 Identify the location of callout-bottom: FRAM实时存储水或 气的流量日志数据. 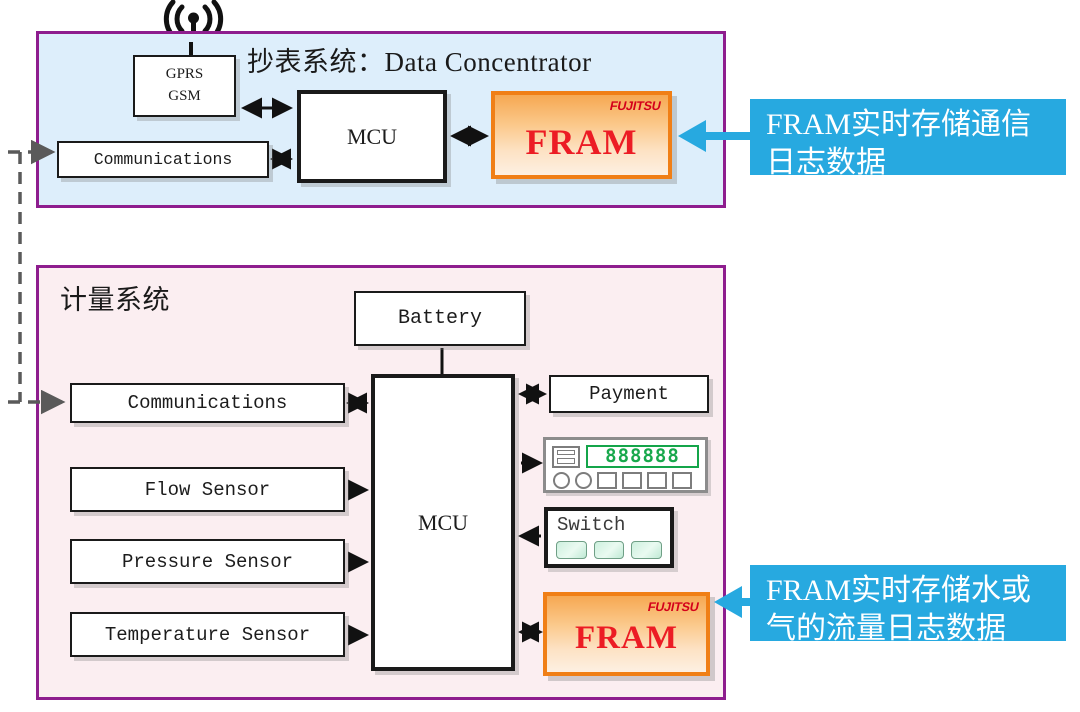
(908, 605).